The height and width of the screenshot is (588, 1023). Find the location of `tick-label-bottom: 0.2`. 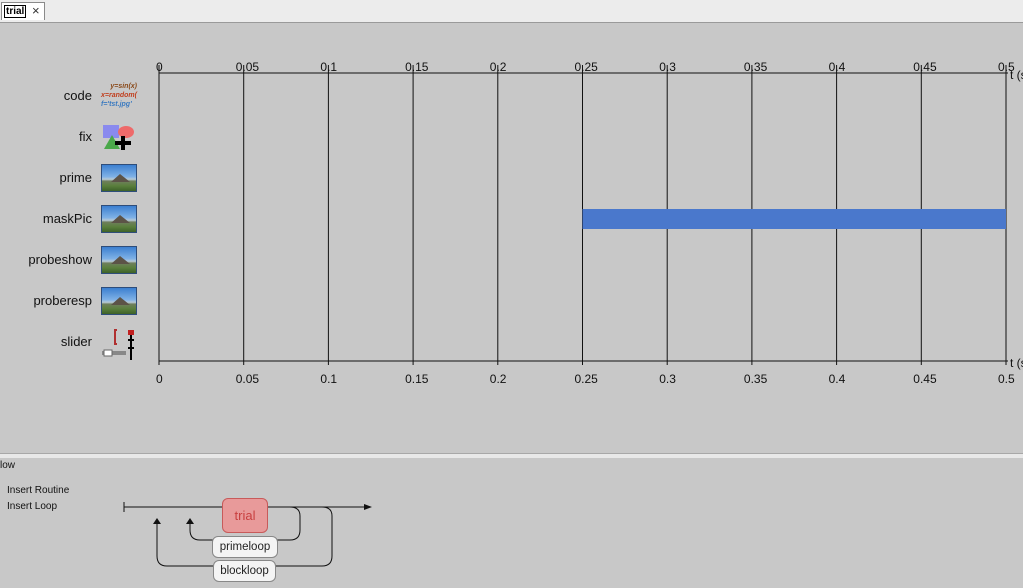

tick-label-bottom: 0.2 is located at coordinates (498, 379).